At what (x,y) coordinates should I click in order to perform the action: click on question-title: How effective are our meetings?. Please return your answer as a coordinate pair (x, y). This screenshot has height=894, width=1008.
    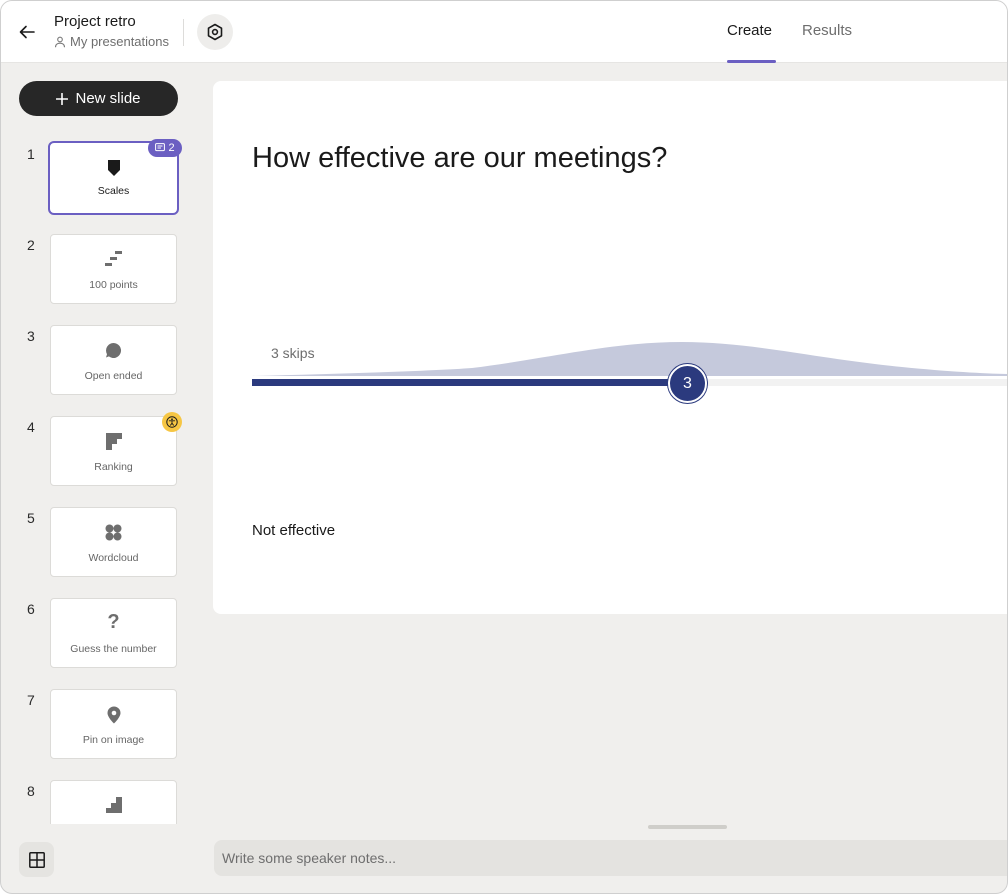
    Looking at the image, I should click on (459, 158).